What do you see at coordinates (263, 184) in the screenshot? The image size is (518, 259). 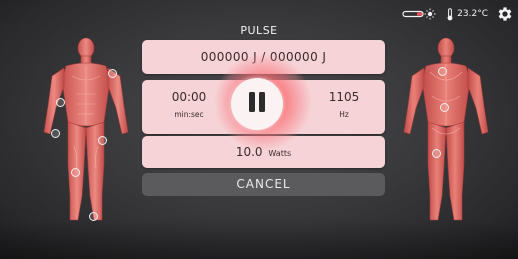 I see `cancel-button: CANCEL` at bounding box center [263, 184].